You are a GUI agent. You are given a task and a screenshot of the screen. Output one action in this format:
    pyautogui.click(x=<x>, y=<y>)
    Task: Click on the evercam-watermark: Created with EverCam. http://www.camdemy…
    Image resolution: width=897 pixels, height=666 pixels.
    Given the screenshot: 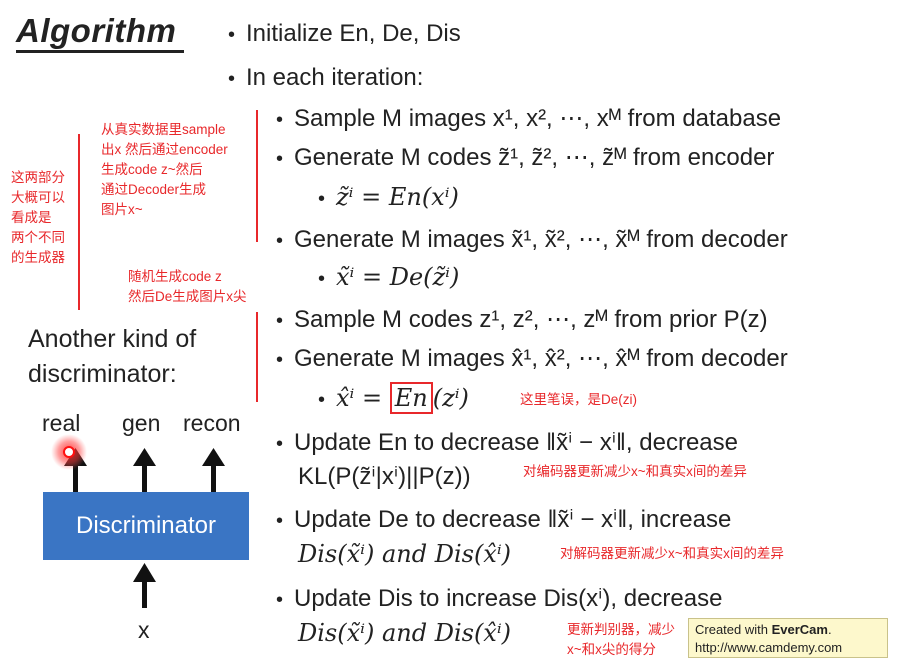 What is the action you would take?
    pyautogui.click(x=788, y=638)
    